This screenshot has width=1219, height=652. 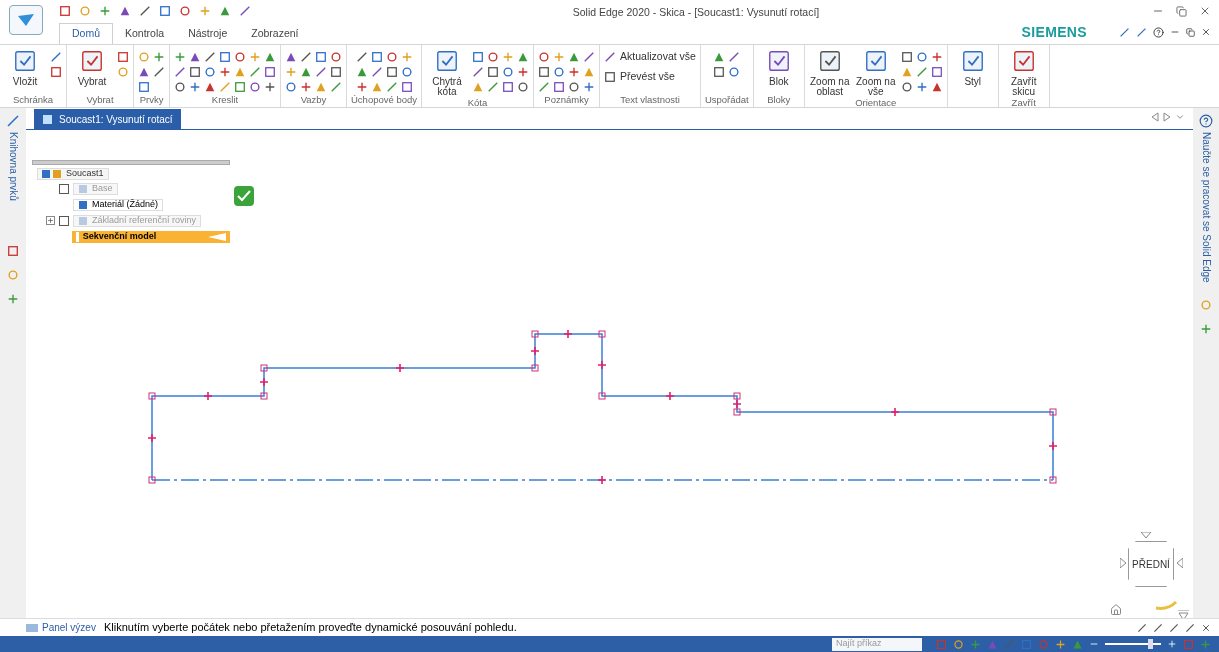 I want to click on ribbon-tab: Nástroje, so click(x=208, y=33).